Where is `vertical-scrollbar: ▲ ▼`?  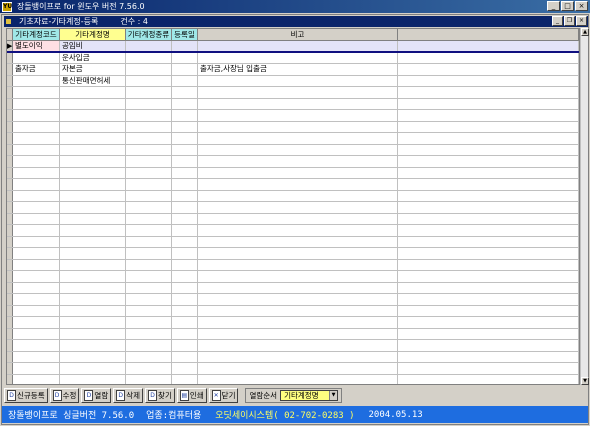 vertical-scrollbar: ▲ ▼ is located at coordinates (584, 206).